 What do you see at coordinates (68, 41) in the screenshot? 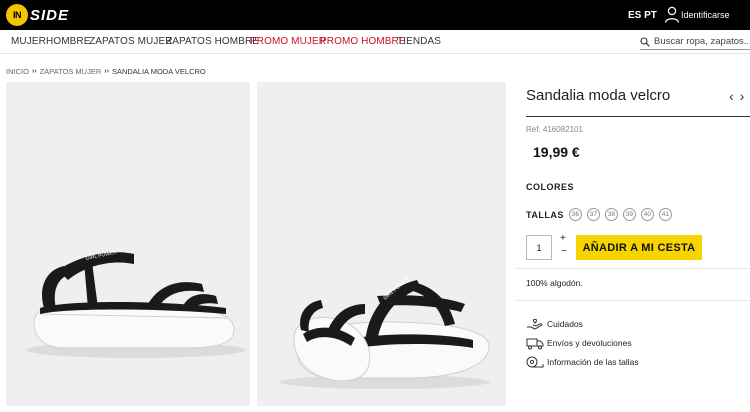
I see `nav-item-hombre: HOMBRE` at bounding box center [68, 41].